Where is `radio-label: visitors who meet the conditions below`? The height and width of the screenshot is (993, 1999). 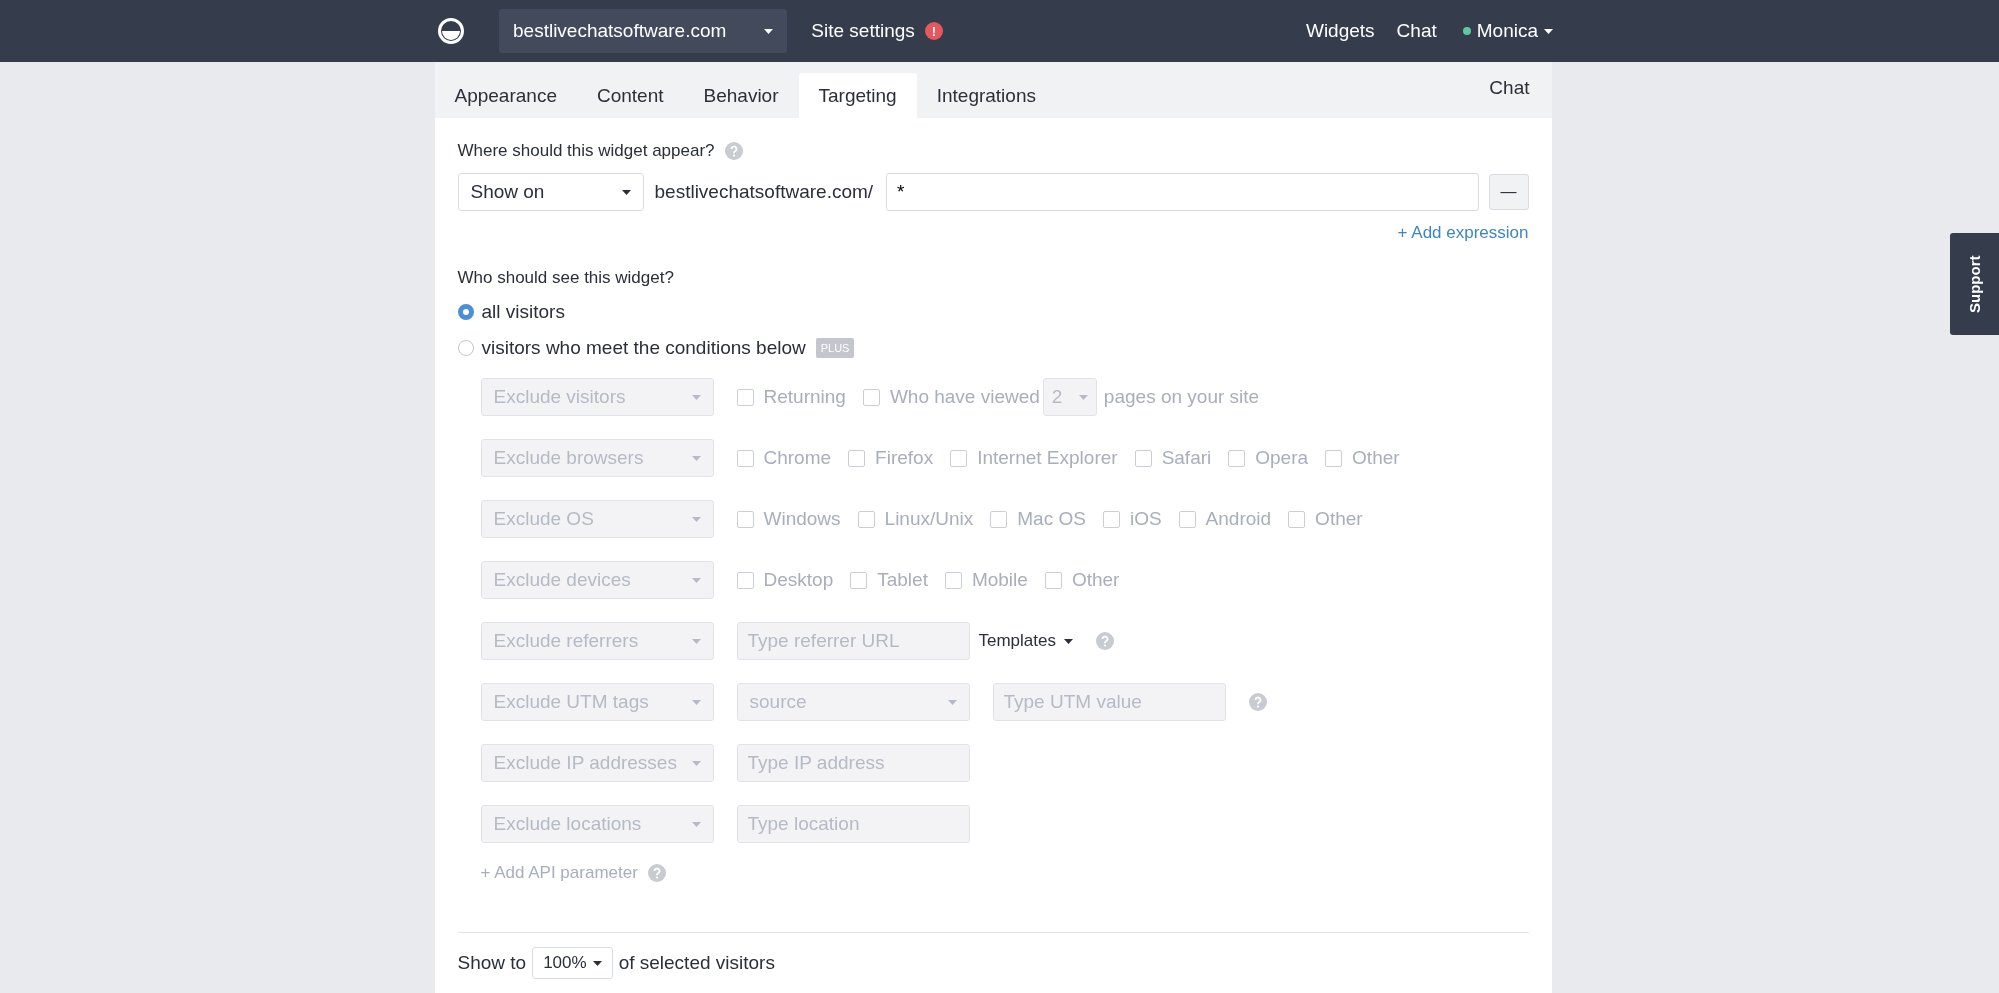
radio-label: visitors who meet the conditions below is located at coordinates (643, 348).